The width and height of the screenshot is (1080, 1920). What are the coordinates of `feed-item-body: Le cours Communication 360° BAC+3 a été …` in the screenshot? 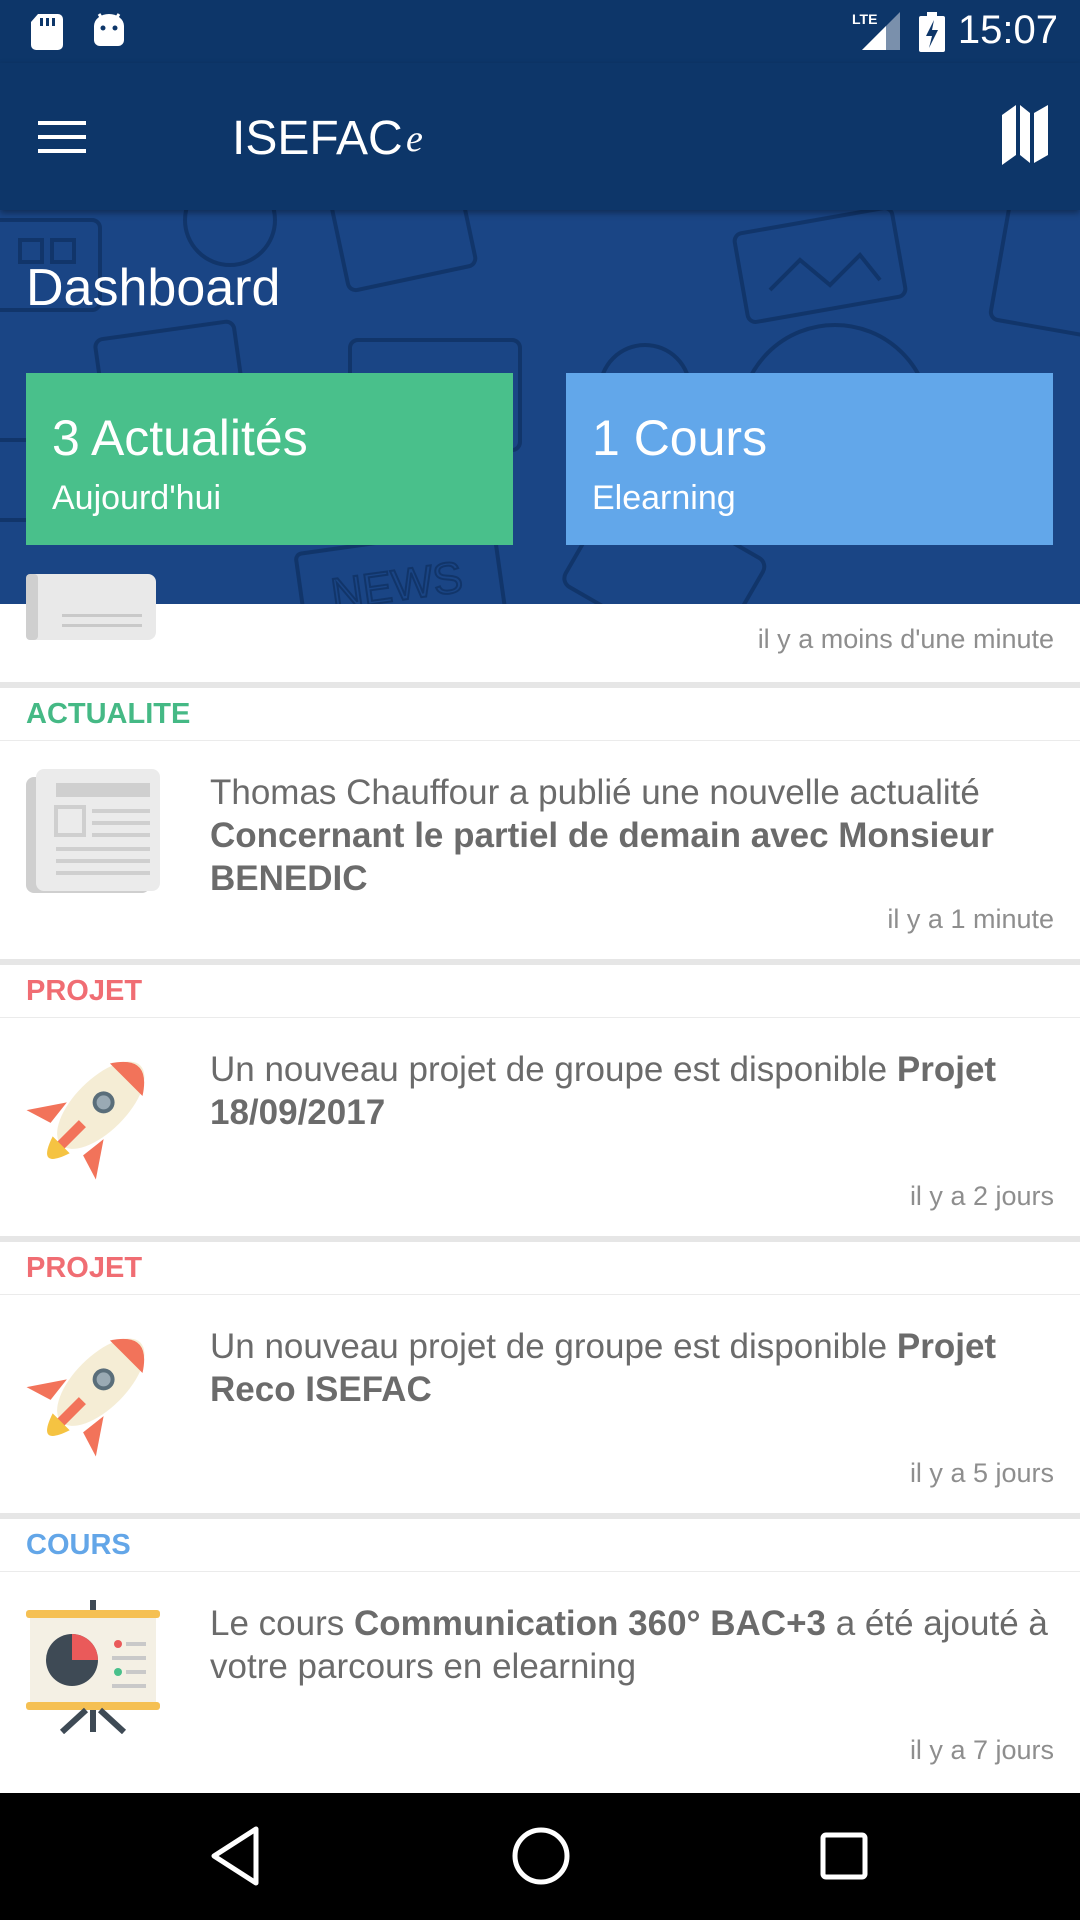 It's located at (540, 1681).